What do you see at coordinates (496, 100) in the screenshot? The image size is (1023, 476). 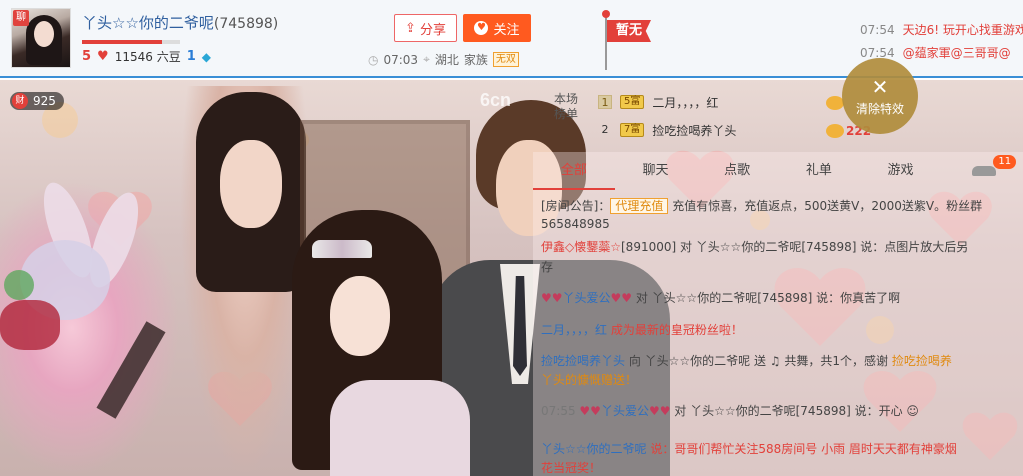 I see `watermark-logo: 6cn` at bounding box center [496, 100].